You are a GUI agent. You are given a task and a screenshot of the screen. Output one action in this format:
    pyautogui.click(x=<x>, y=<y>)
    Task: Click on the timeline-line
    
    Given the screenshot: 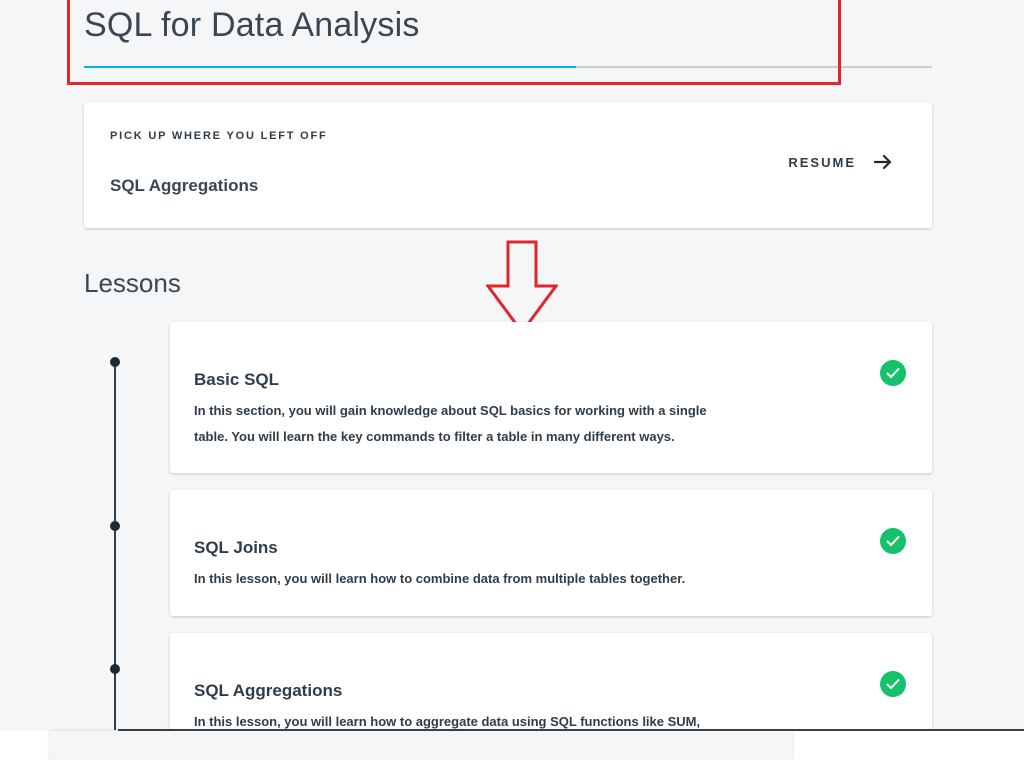 What is the action you would take?
    pyautogui.click(x=115, y=546)
    